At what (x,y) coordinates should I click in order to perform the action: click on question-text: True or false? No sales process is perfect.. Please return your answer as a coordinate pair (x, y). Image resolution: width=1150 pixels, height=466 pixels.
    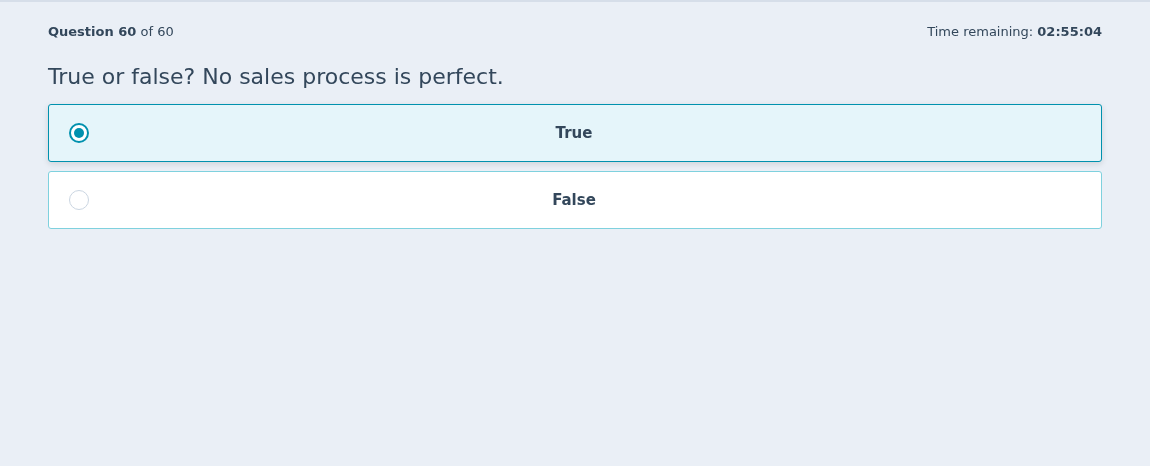
    Looking at the image, I should click on (276, 76).